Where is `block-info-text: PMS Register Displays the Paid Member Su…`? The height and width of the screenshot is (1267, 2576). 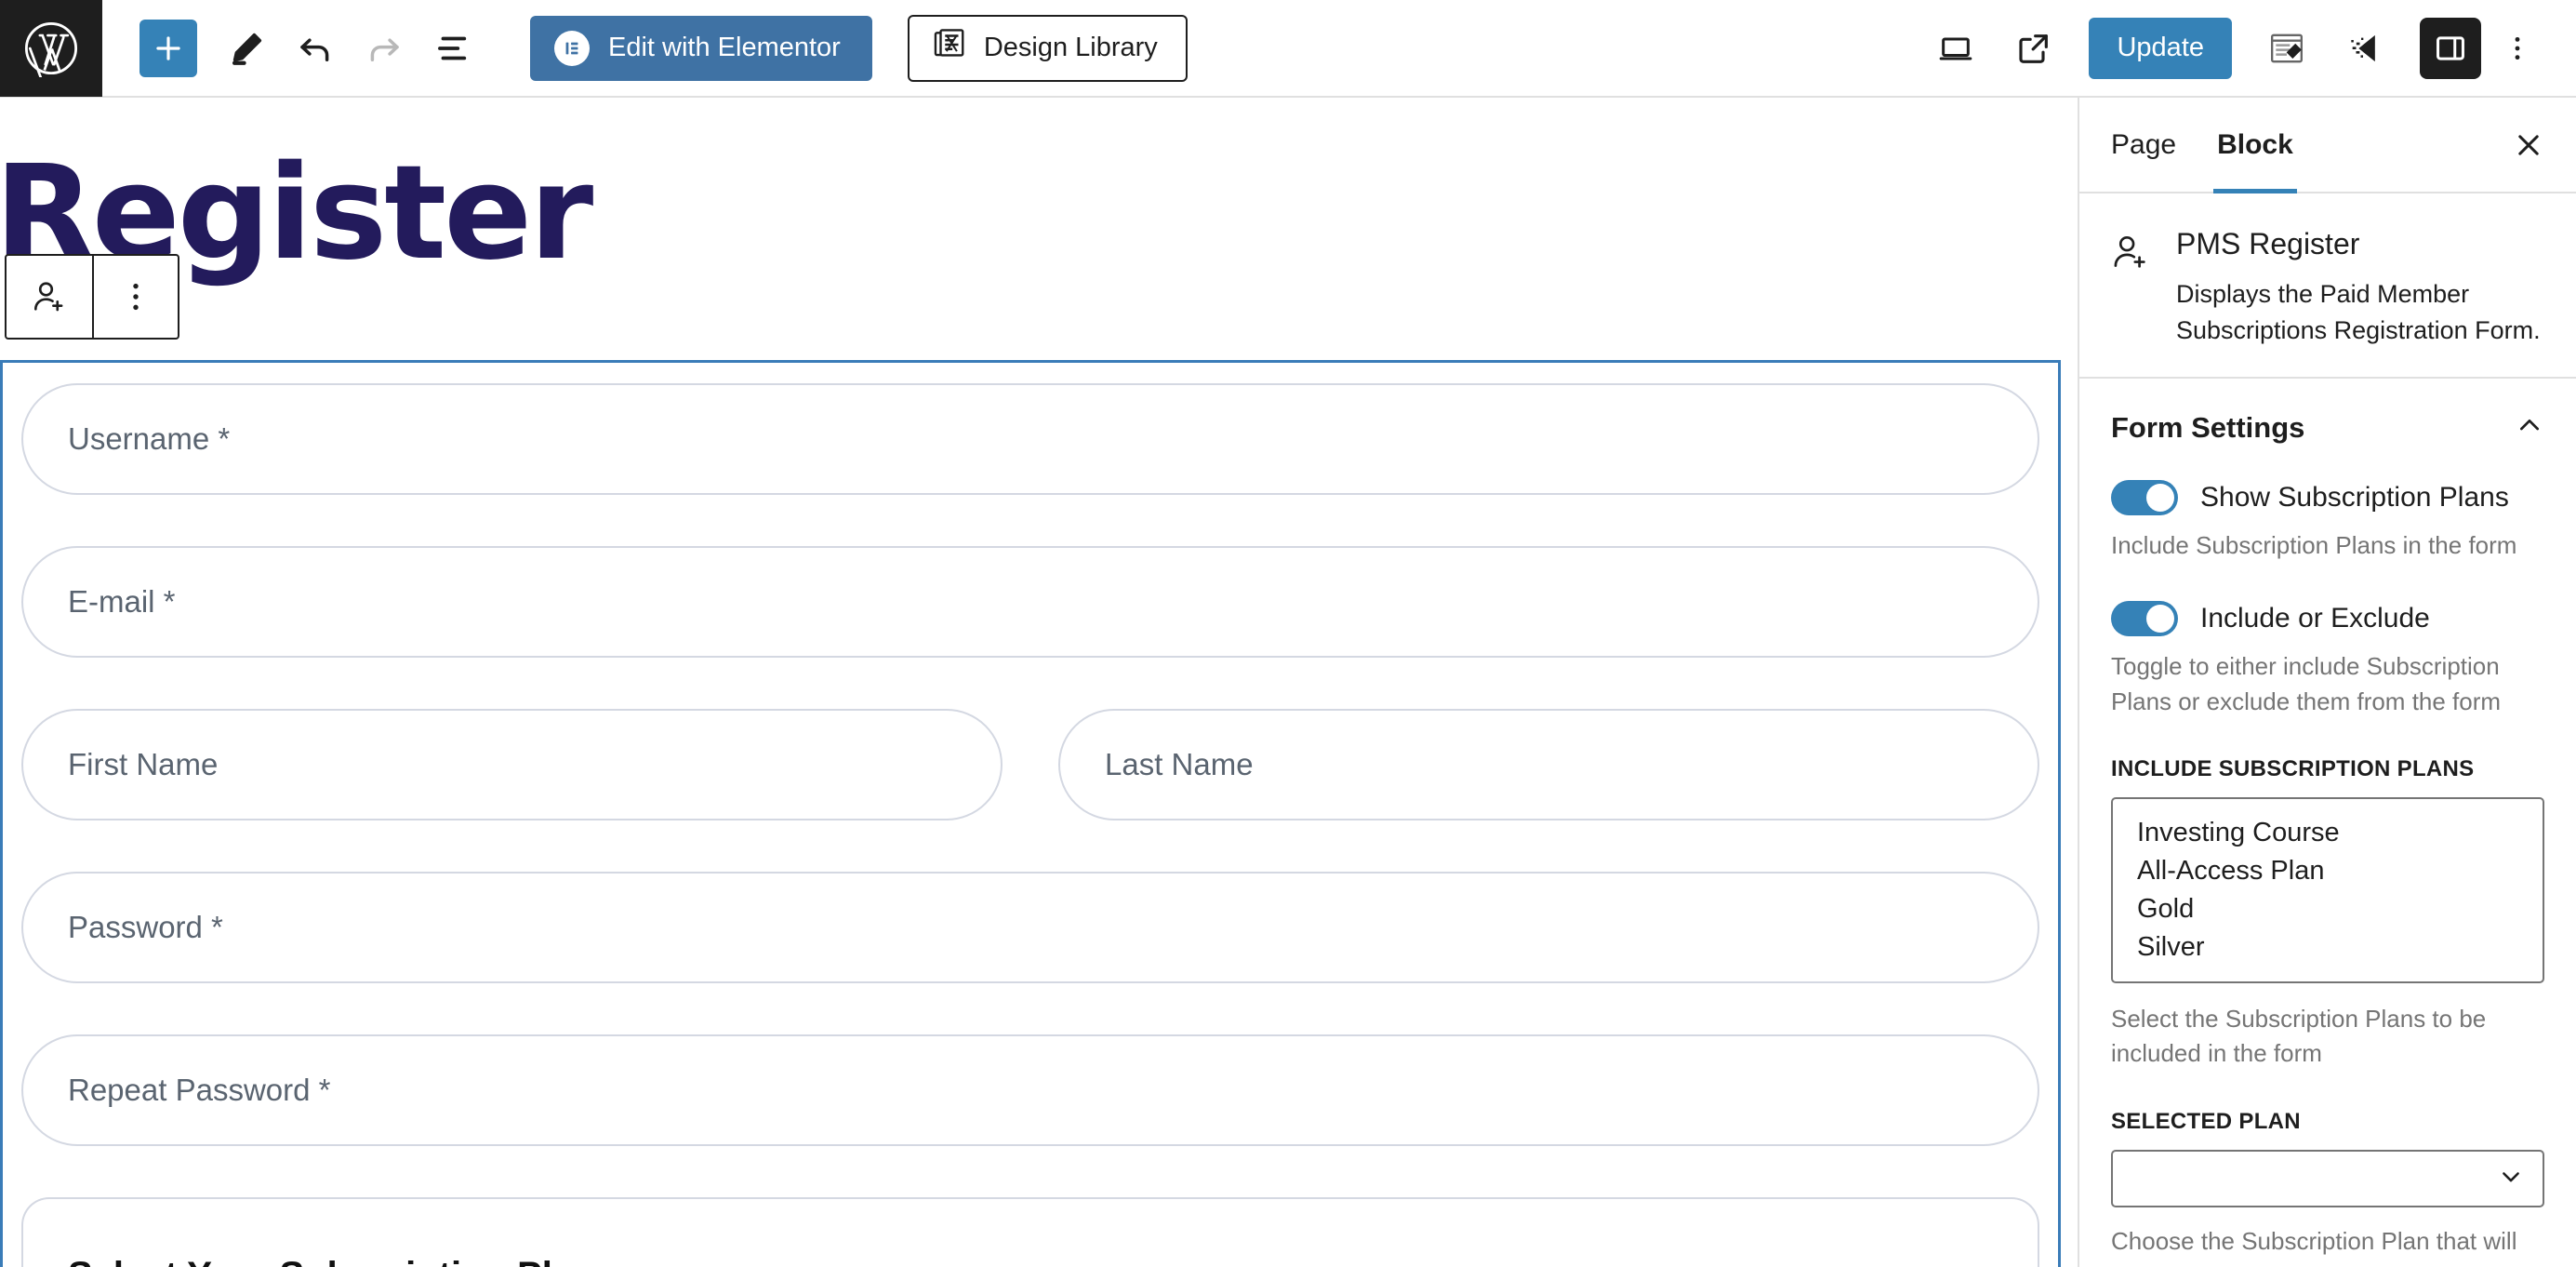 block-info-text: PMS Register Displays the Paid Member Su… is located at coordinates (2359, 288).